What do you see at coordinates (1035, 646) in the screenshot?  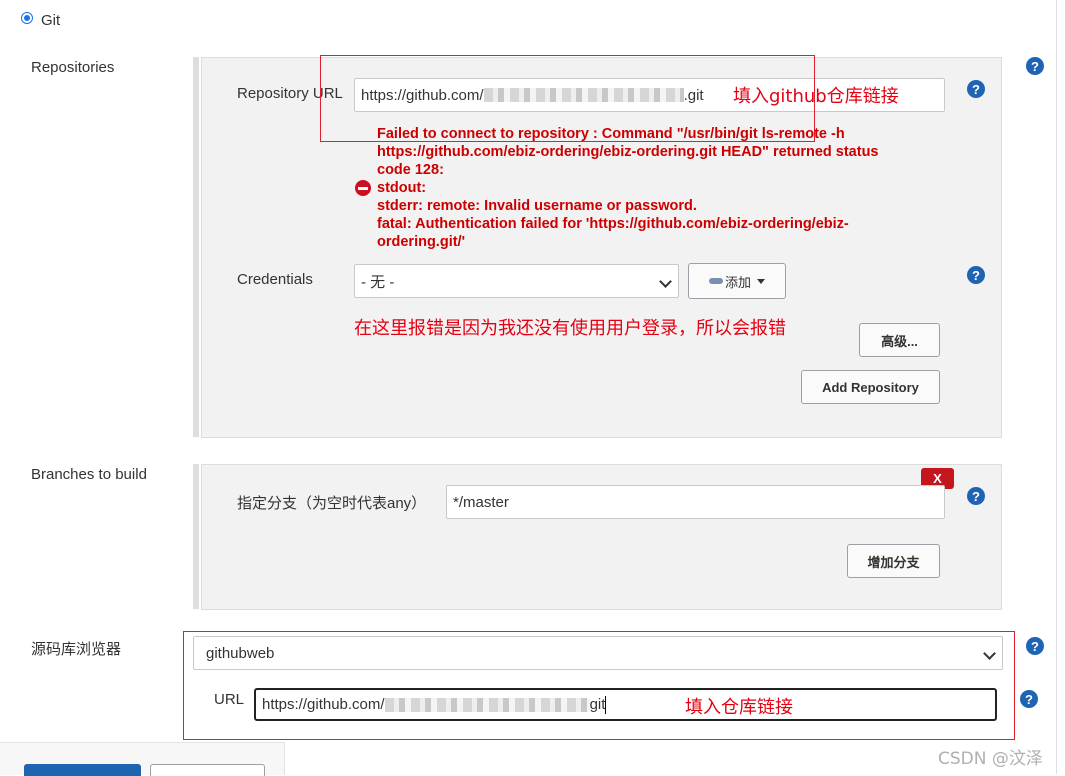 I see `repo-browser-help-icon: ?` at bounding box center [1035, 646].